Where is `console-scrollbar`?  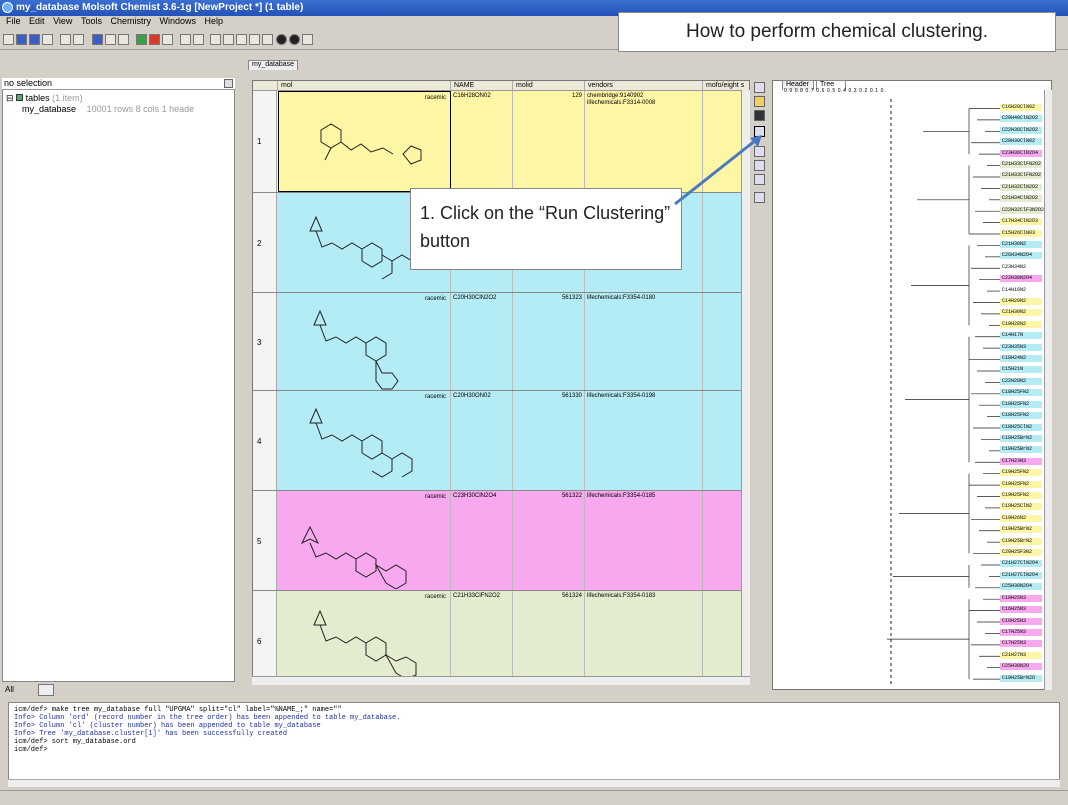 console-scrollbar is located at coordinates (534, 783).